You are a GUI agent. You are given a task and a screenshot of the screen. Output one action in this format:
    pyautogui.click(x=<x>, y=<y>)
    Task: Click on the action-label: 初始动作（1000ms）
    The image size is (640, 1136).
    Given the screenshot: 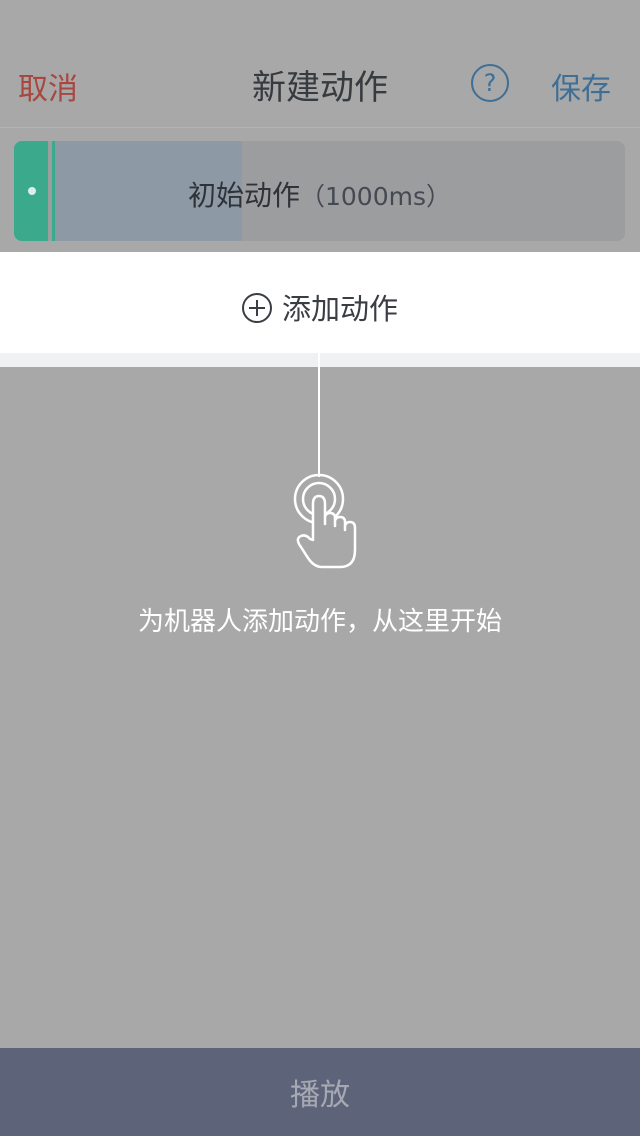 What is the action you would take?
    pyautogui.click(x=319, y=194)
    